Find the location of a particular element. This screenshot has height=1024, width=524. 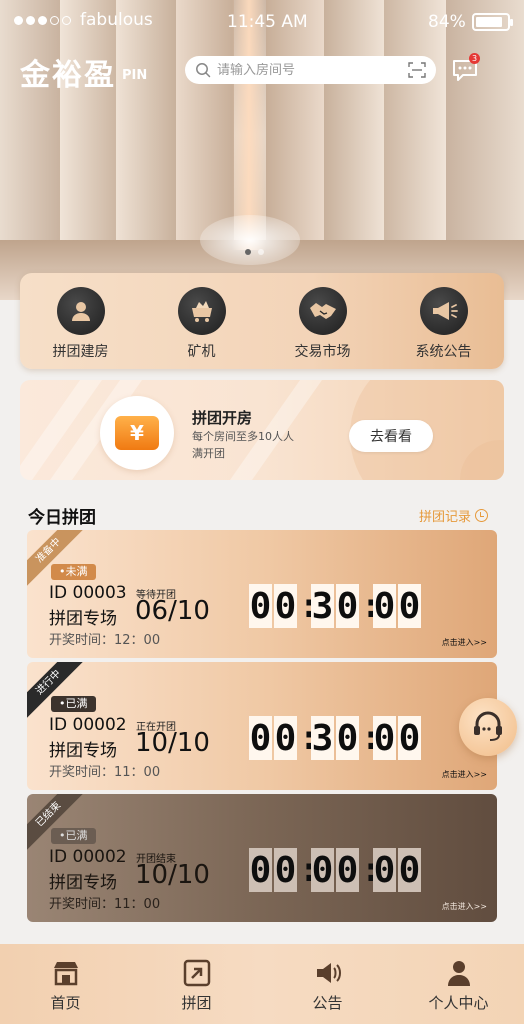

battery-status: 84% is located at coordinates (470, 22).